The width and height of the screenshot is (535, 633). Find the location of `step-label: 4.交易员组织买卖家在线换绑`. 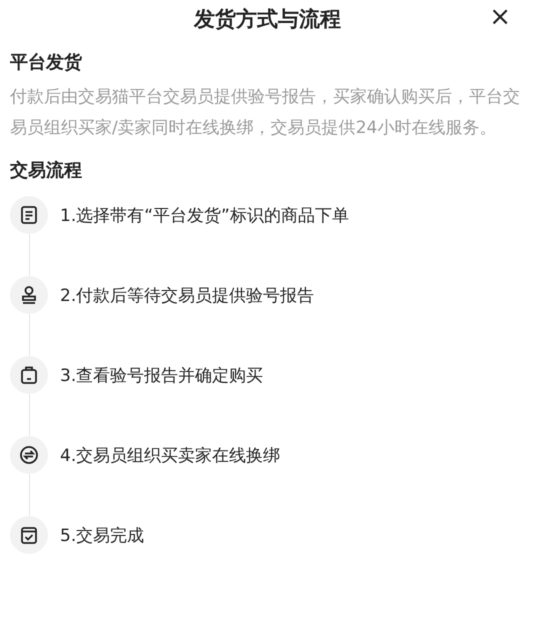

step-label: 4.交易员组织买卖家在线换绑 is located at coordinates (170, 455).